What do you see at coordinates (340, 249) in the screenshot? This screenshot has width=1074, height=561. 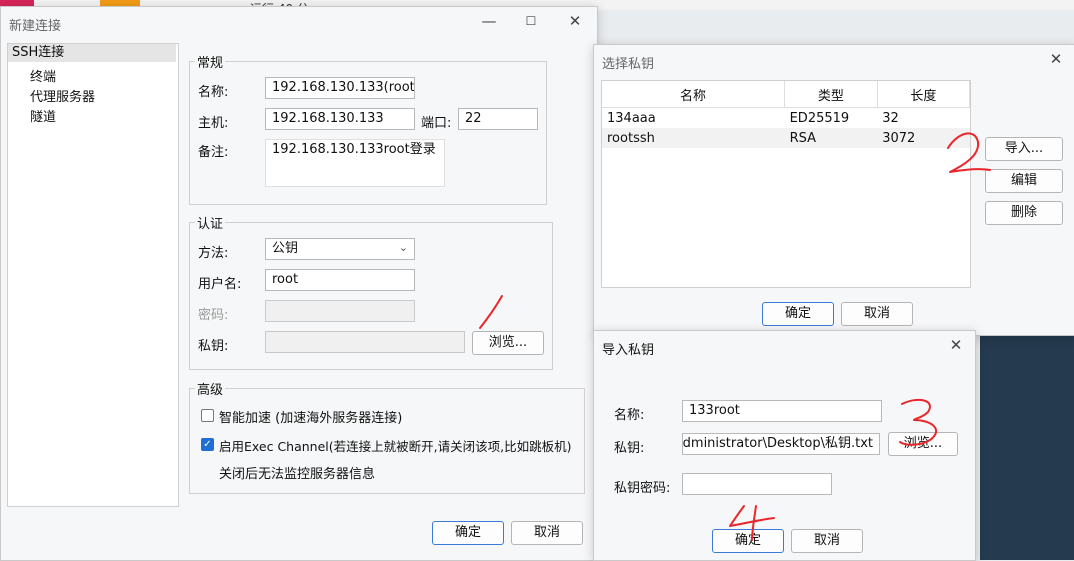 I see `method-select: 公钥 ⌄` at bounding box center [340, 249].